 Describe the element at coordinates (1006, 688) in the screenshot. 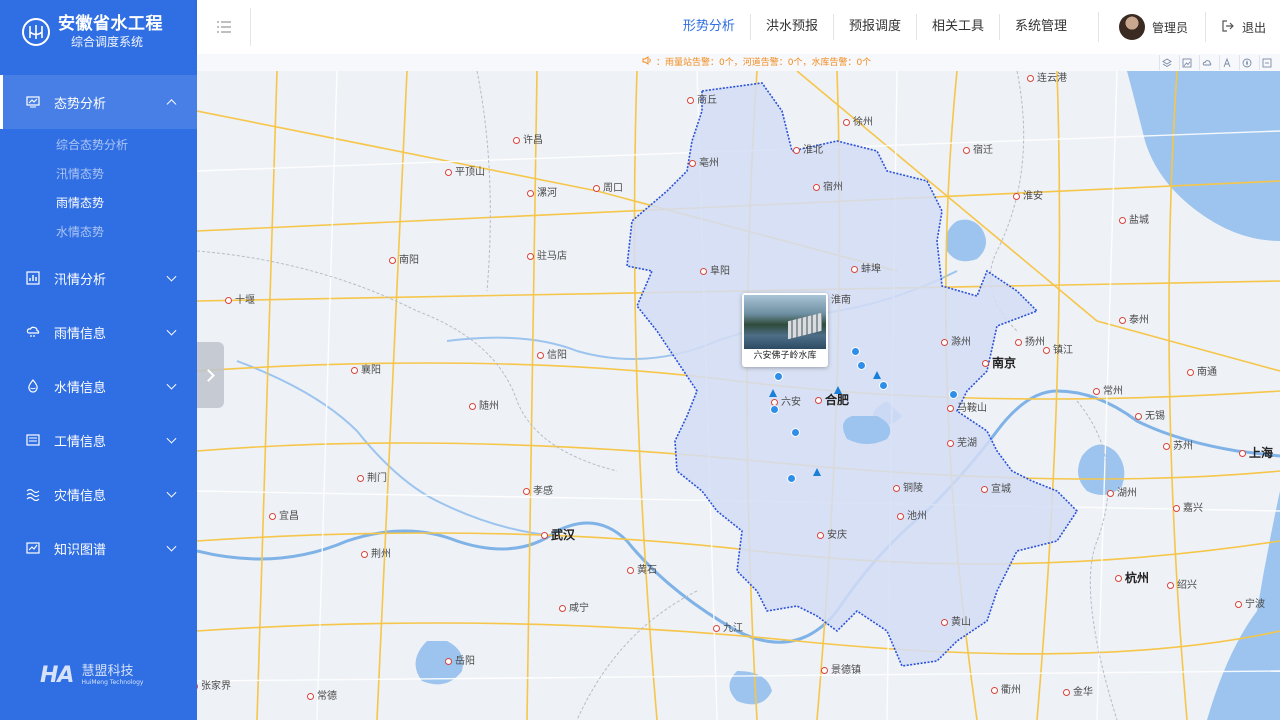

I see `city-label: 衢州` at that location.